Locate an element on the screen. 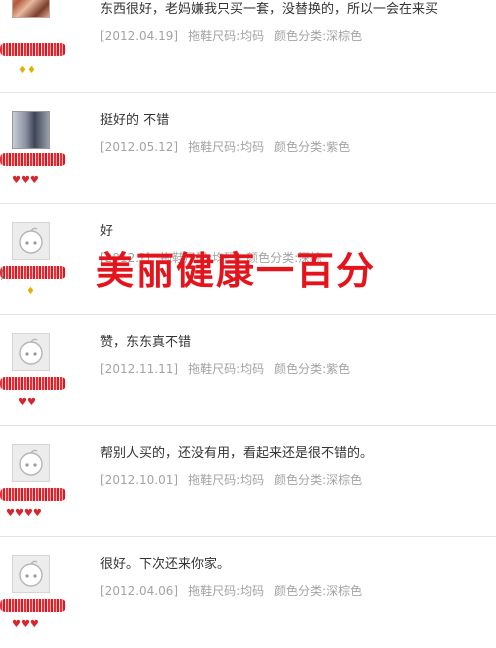  review-meta: [2012.04.06] 拖鞋尺码:均码 颜色分类:深棕色 is located at coordinates (236, 591).